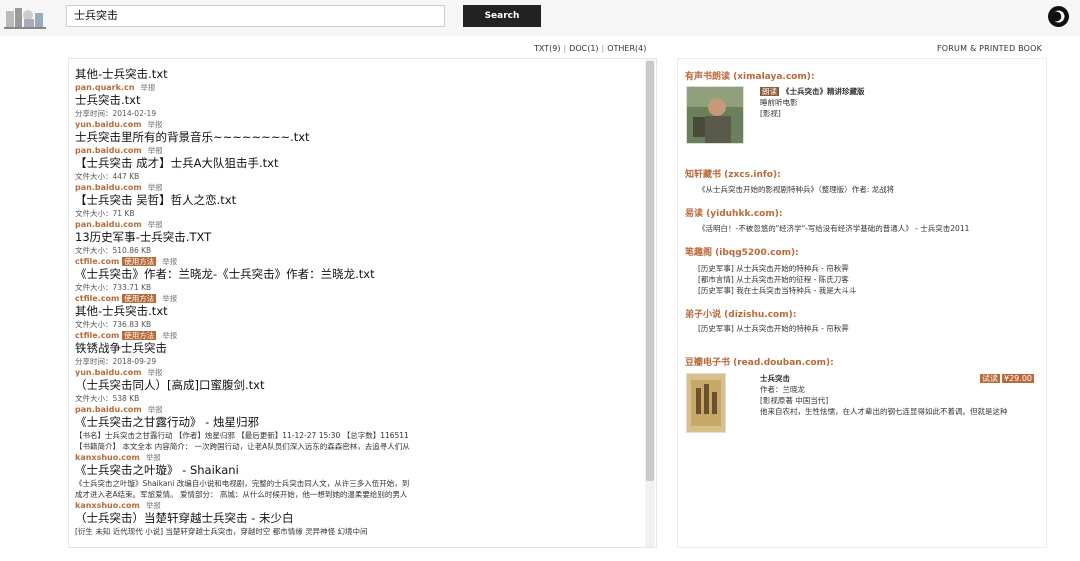 This screenshot has width=1080, height=561. Describe the element at coordinates (794, 400) in the screenshot. I see `douban-category: [影视原著 中国当代]` at that location.